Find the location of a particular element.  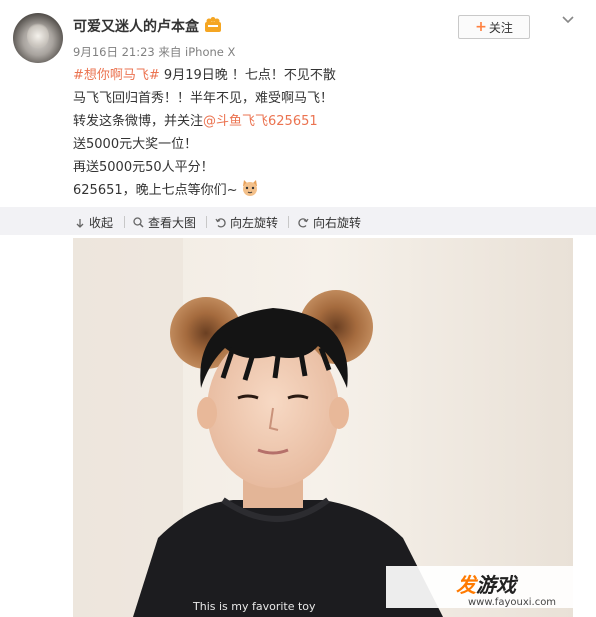

post-line-2: 马飞飞回归首秀！！半年不见，难受啊马飞！ is located at coordinates (203, 98).